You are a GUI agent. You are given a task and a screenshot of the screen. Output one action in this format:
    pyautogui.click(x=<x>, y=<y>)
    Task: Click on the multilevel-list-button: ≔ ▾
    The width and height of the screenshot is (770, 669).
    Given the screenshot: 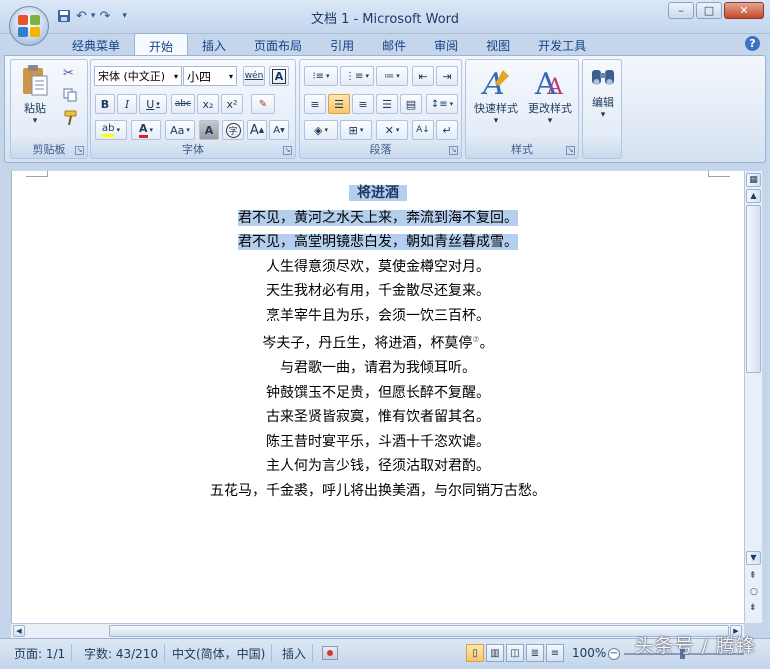 What is the action you would take?
    pyautogui.click(x=392, y=76)
    